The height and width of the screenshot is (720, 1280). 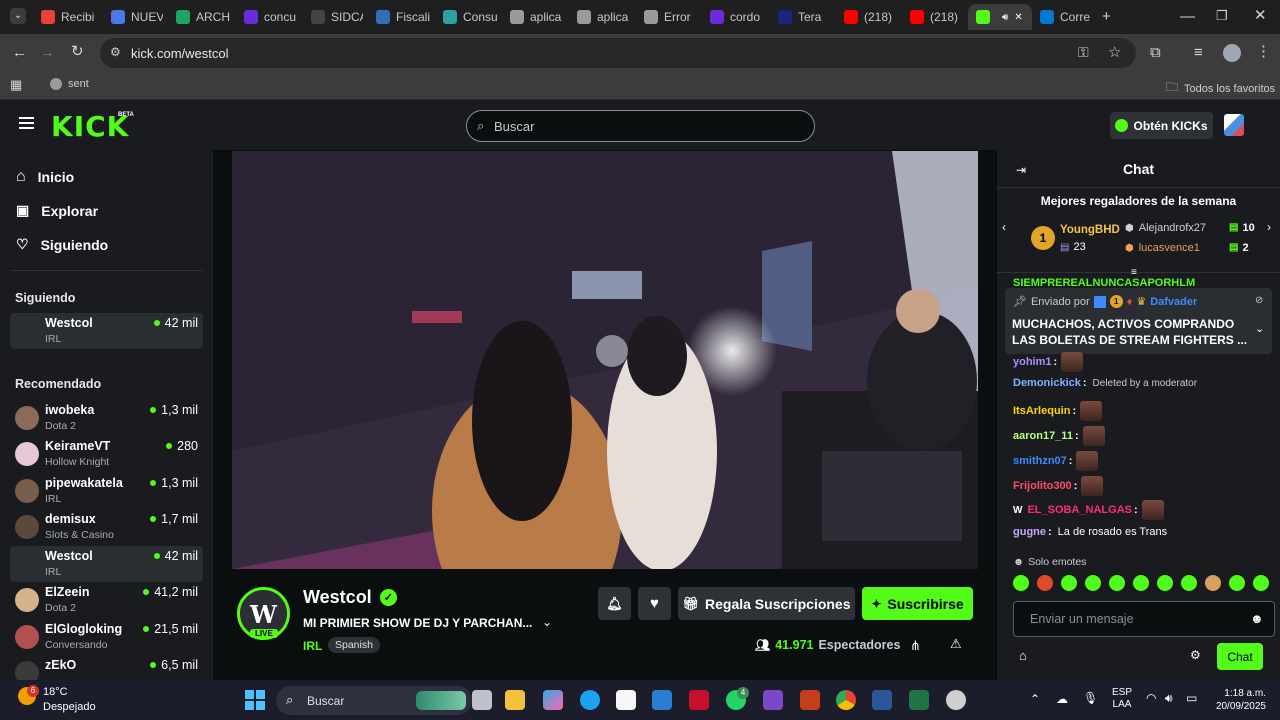 What do you see at coordinates (1005, 17) in the screenshot?
I see `tab-audio-icon: 🔊︎` at bounding box center [1005, 17].